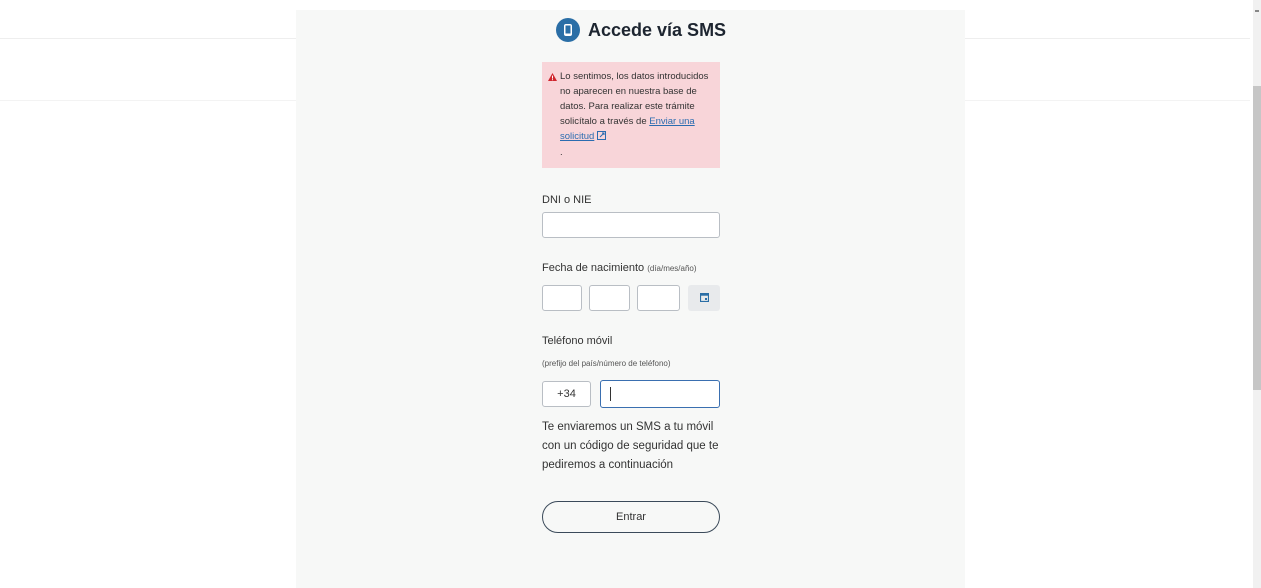 Image resolution: width=1261 pixels, height=588 pixels. What do you see at coordinates (657, 29) in the screenshot?
I see `page-title: Accede vía SMS` at bounding box center [657, 29].